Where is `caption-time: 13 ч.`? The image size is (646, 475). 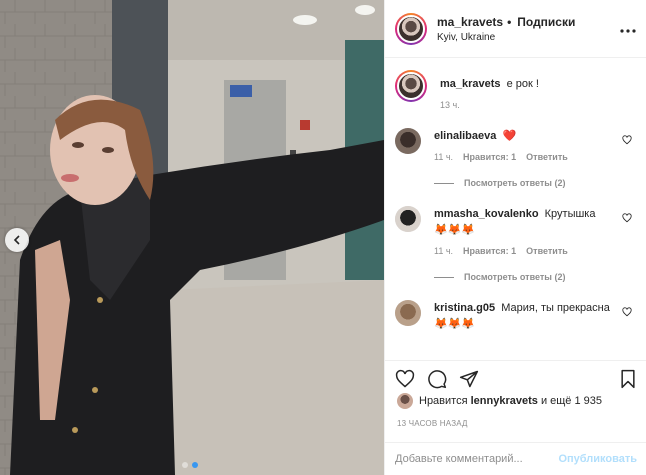 caption-time: 13 ч. is located at coordinates (450, 105).